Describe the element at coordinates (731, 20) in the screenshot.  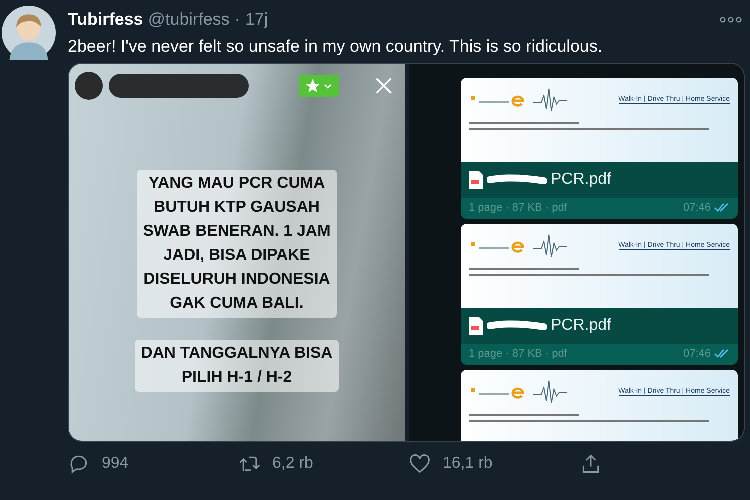
I see `more-icon` at that location.